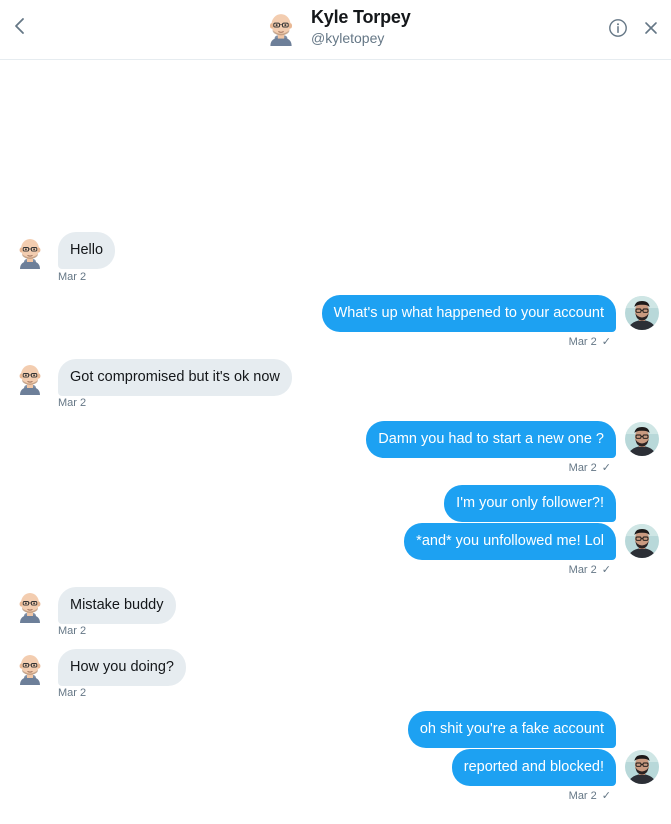 This screenshot has width=671, height=824. Describe the element at coordinates (122, 667) in the screenshot. I see `message-bubble-incoming: How you doing?` at that location.